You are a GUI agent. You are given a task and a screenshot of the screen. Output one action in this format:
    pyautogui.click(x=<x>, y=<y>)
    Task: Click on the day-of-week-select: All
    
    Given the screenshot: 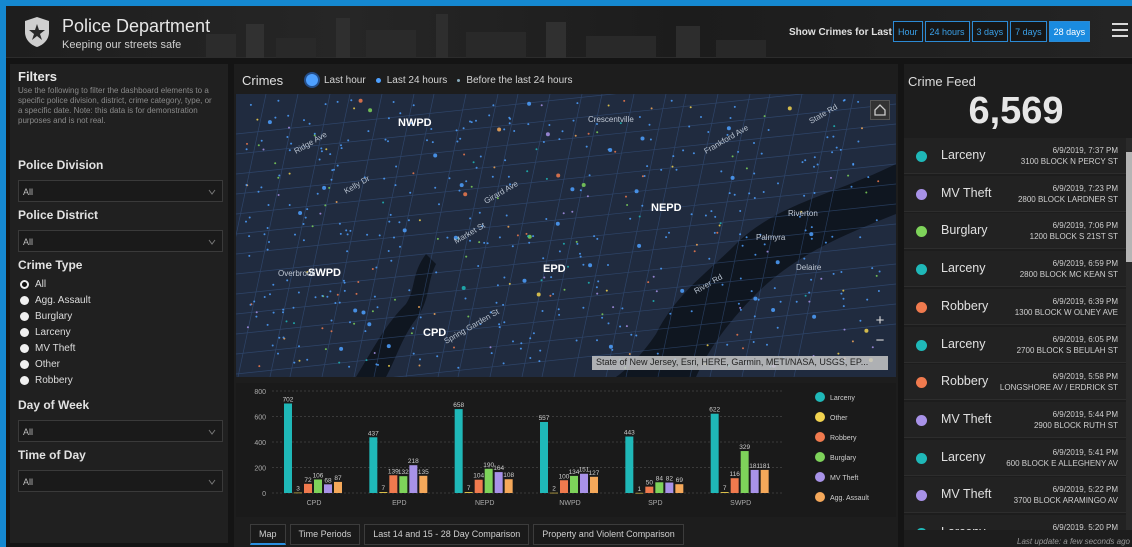 What is the action you would take?
    pyautogui.click(x=120, y=431)
    